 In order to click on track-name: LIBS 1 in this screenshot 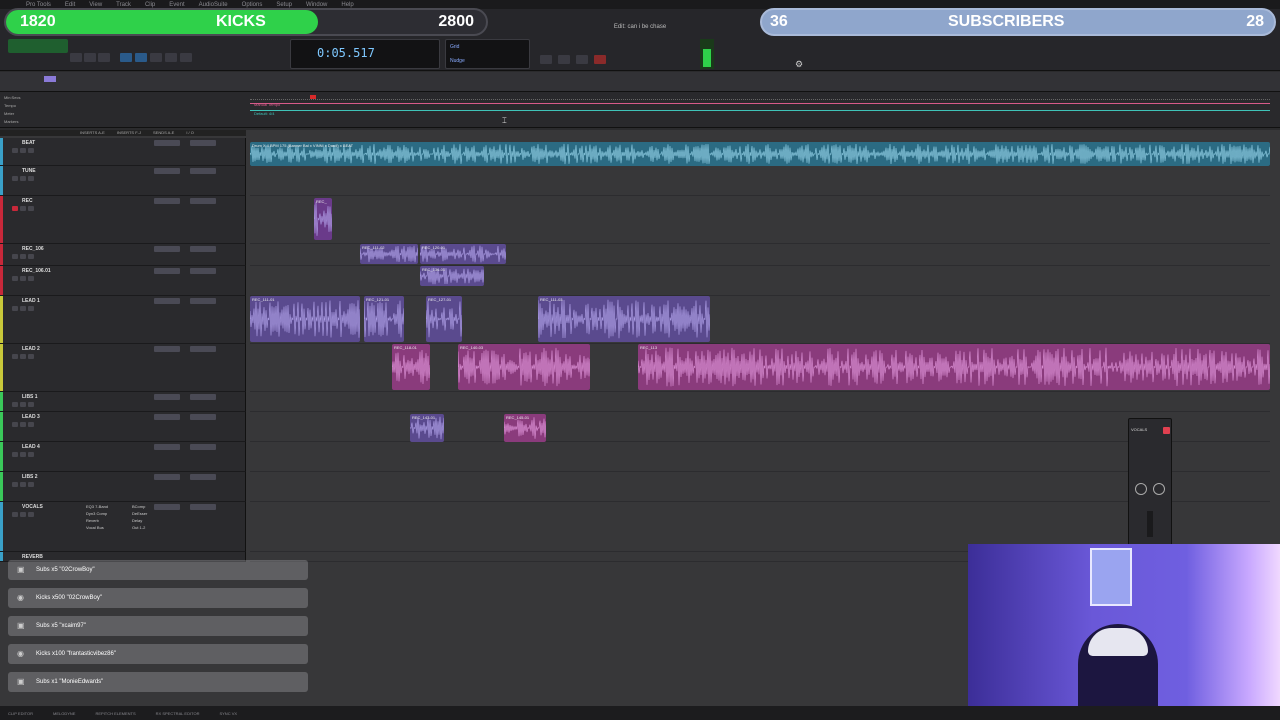, I will do `click(30, 397)`.